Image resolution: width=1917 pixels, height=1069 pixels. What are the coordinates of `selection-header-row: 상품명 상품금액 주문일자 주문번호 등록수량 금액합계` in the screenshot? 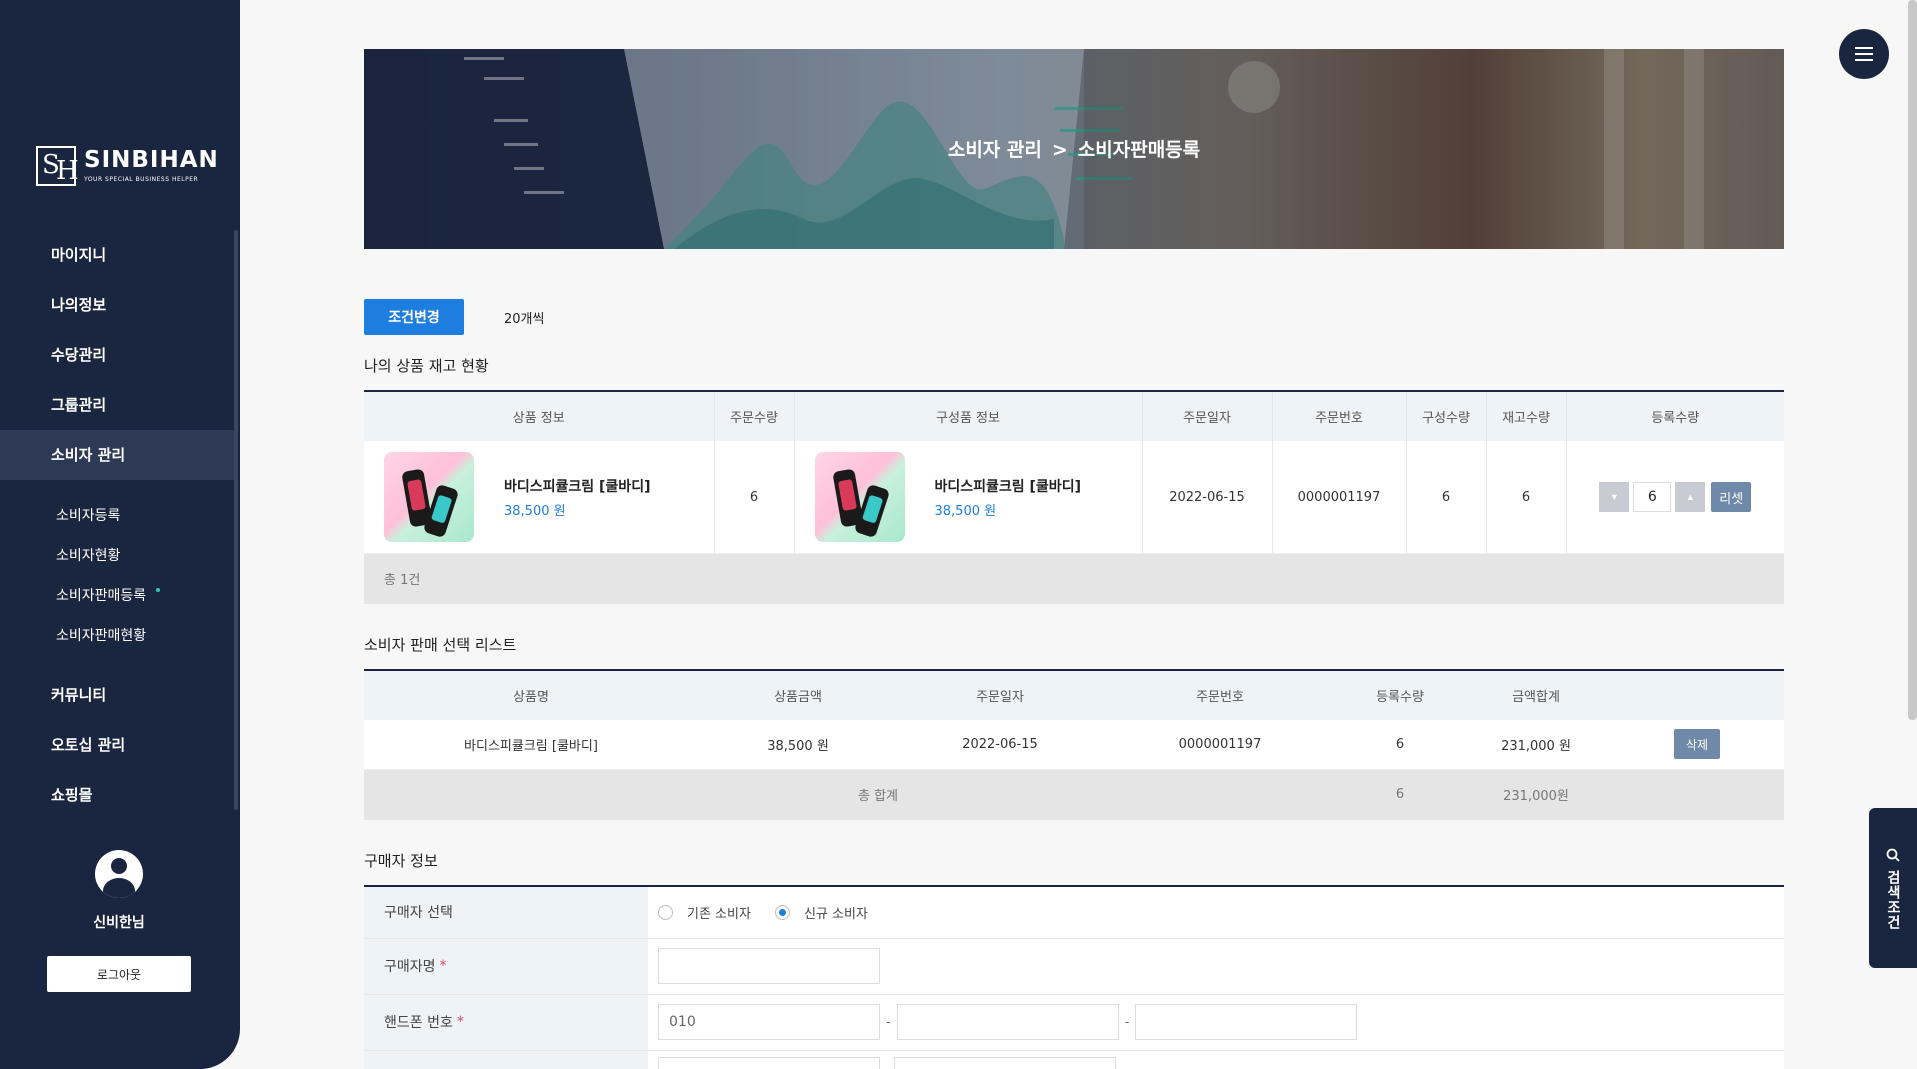 It's located at (1074, 694).